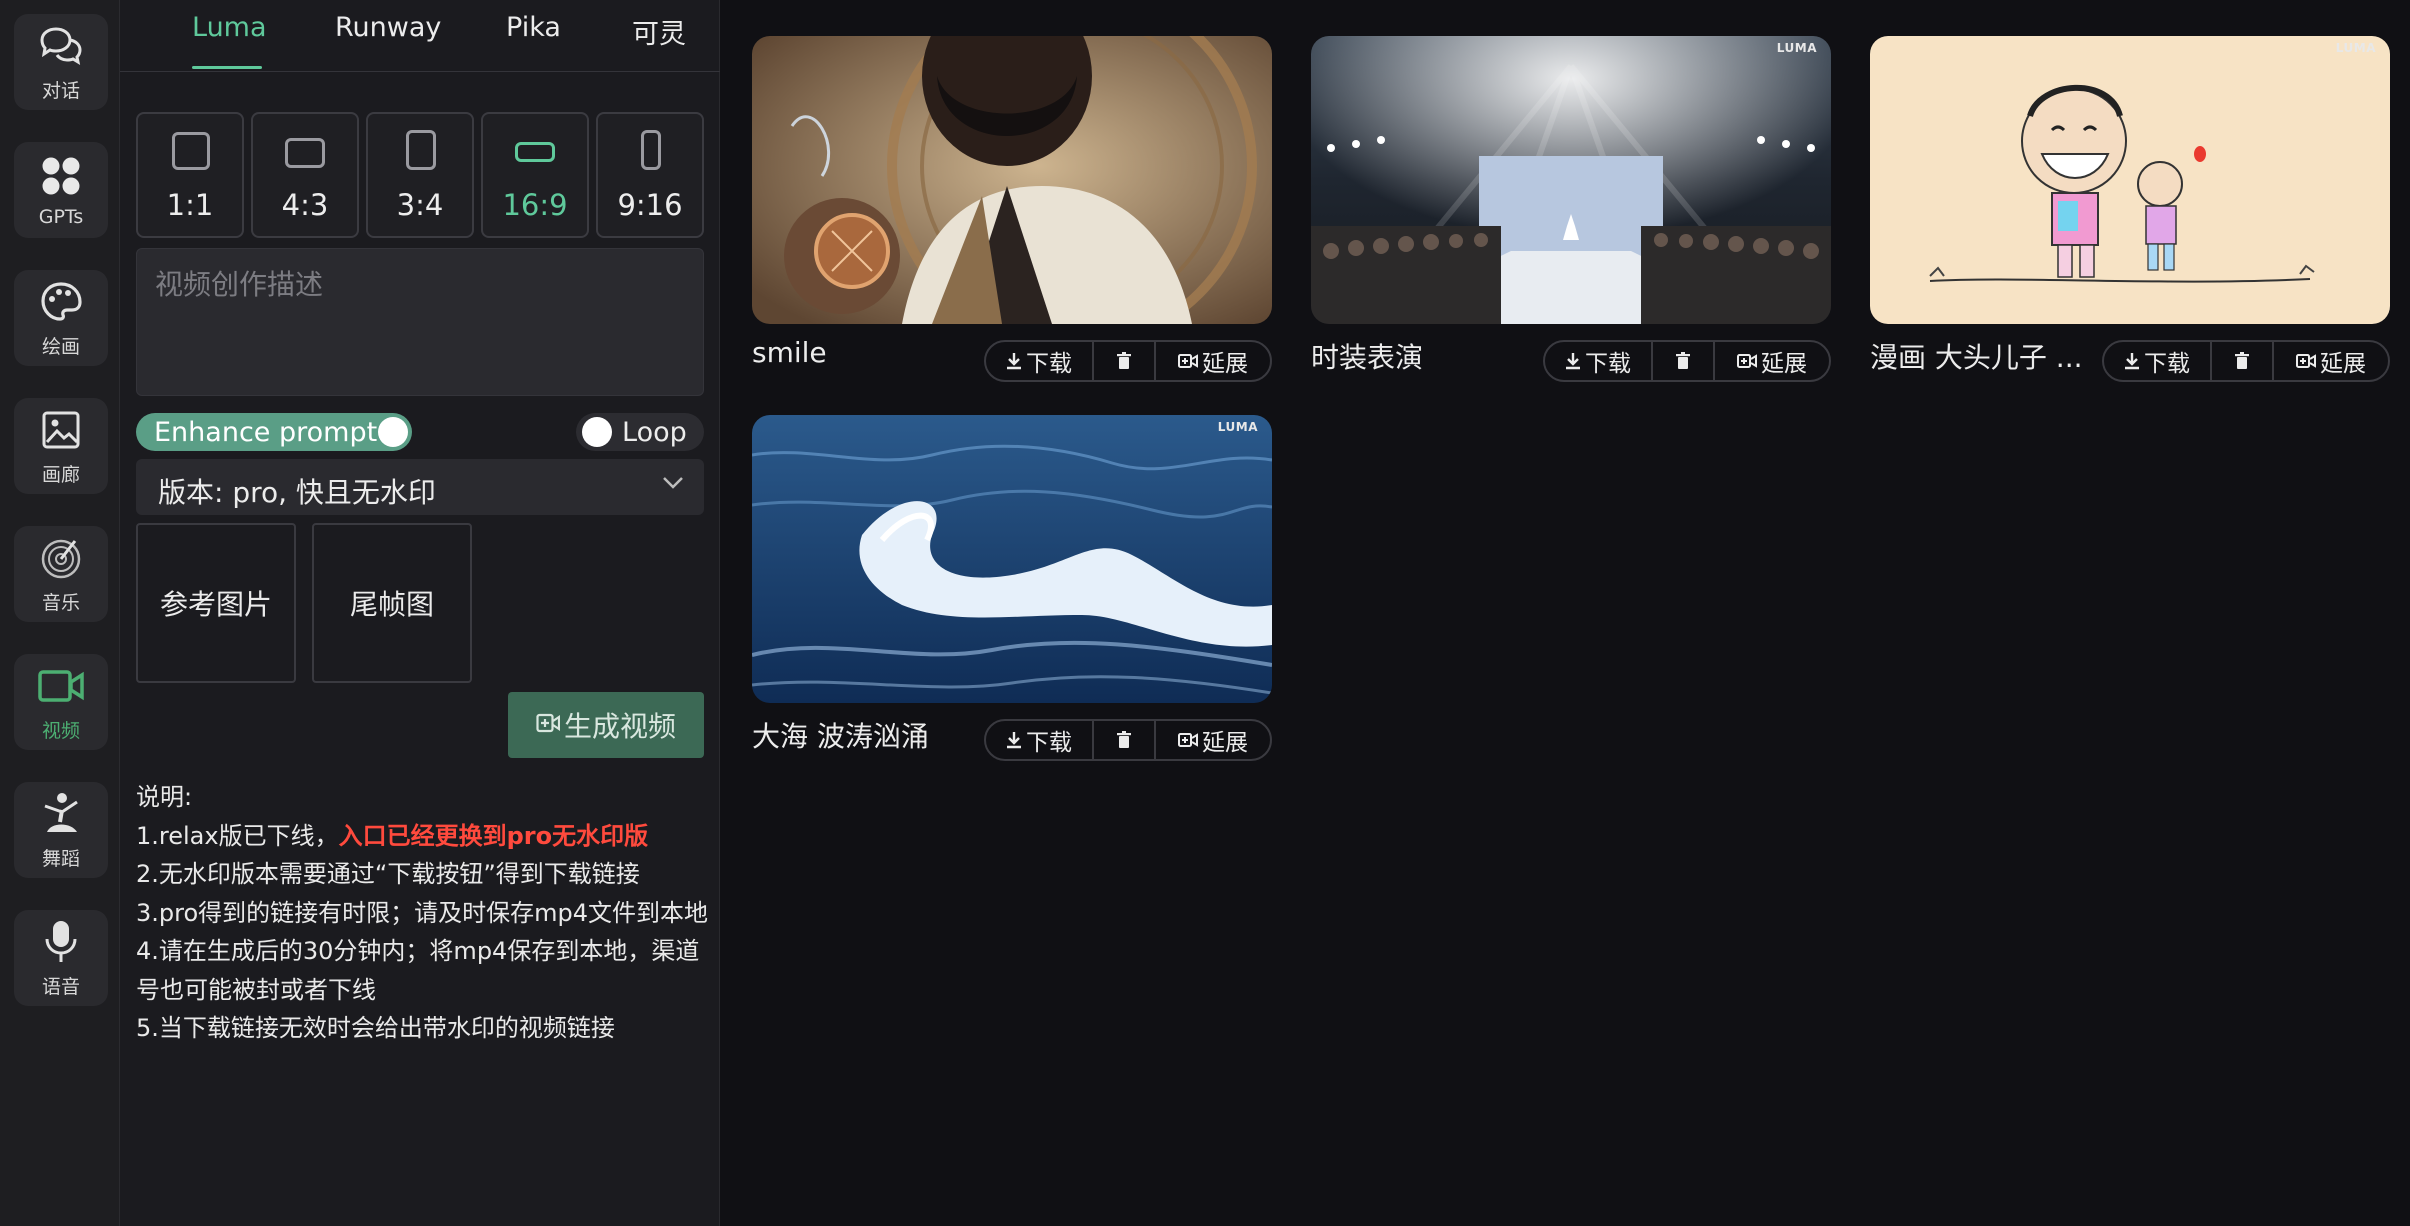  I want to click on chat-bubbles-icon, so click(61, 46).